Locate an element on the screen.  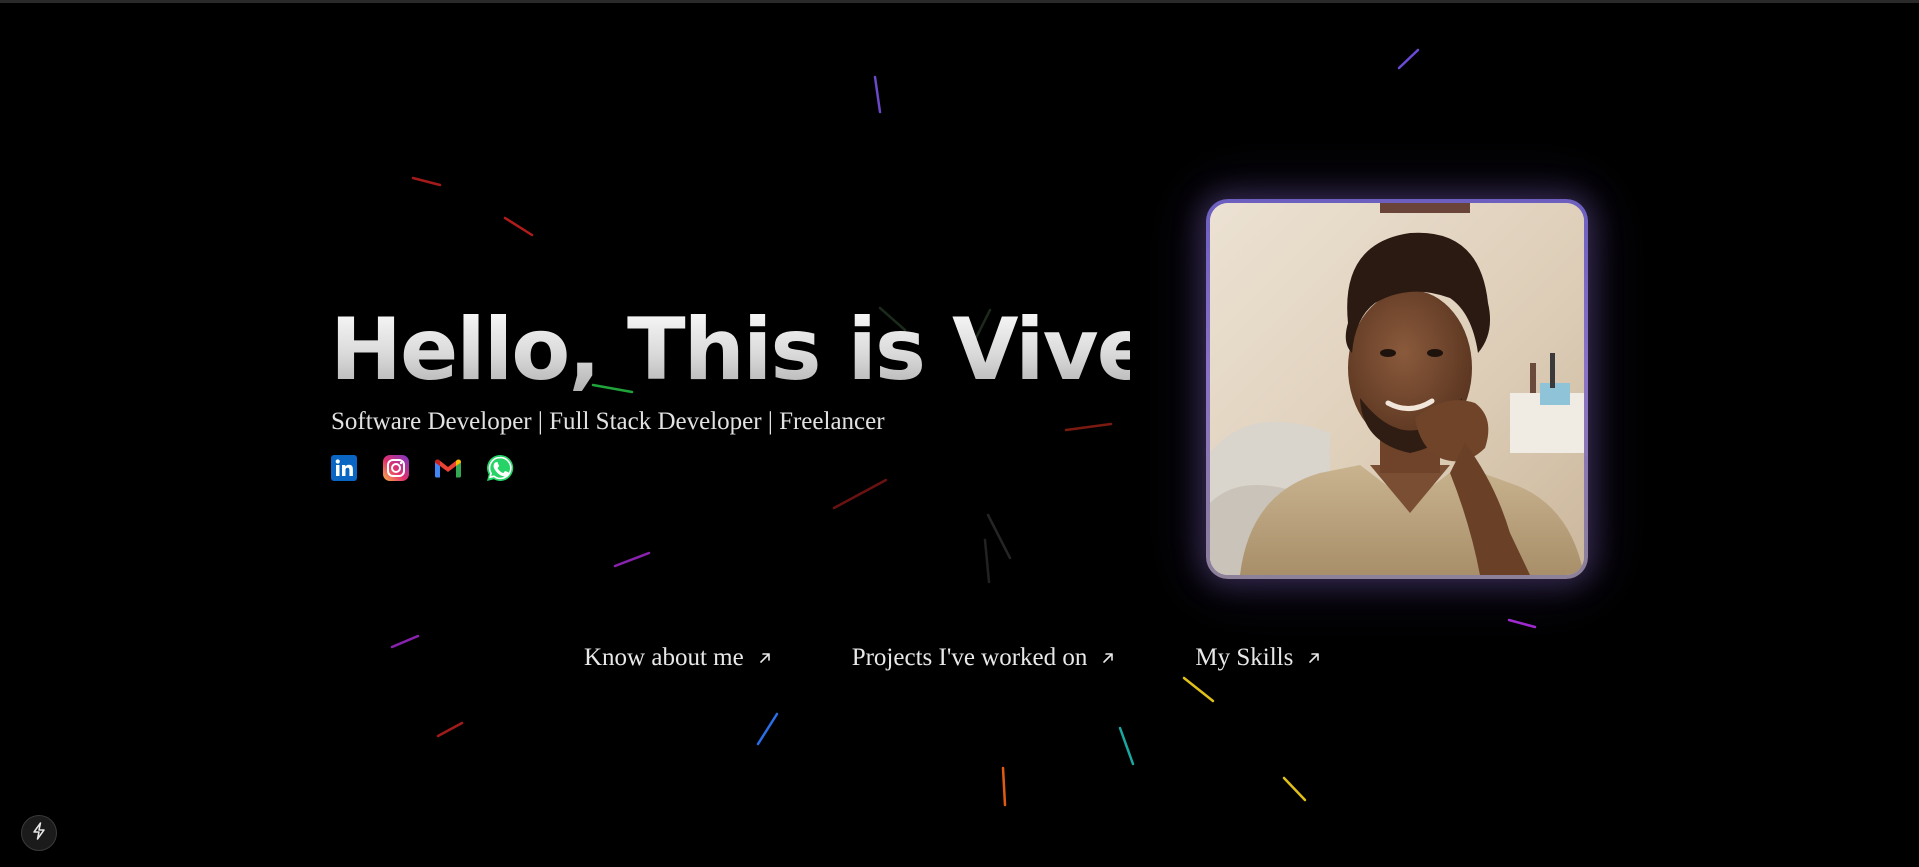
my-skills-link: My Skills is located at coordinates (1258, 658).